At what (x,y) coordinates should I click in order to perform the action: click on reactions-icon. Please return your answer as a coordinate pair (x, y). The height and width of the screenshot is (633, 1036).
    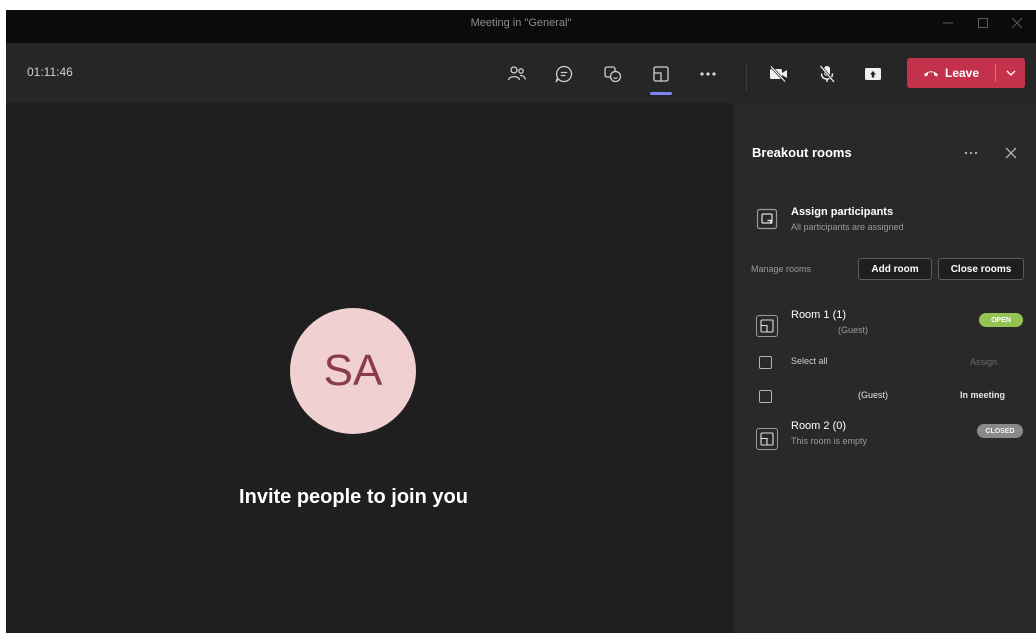
    Looking at the image, I should click on (613, 74).